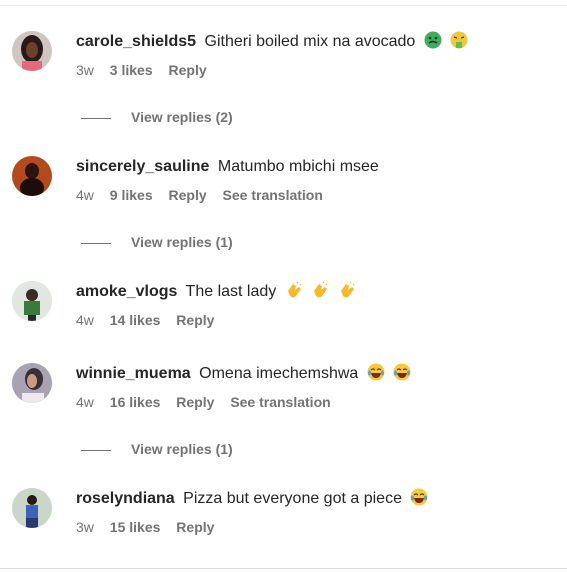 The width and height of the screenshot is (567, 572). Describe the element at coordinates (135, 527) in the screenshot. I see `likes-count: 15 likes` at that location.